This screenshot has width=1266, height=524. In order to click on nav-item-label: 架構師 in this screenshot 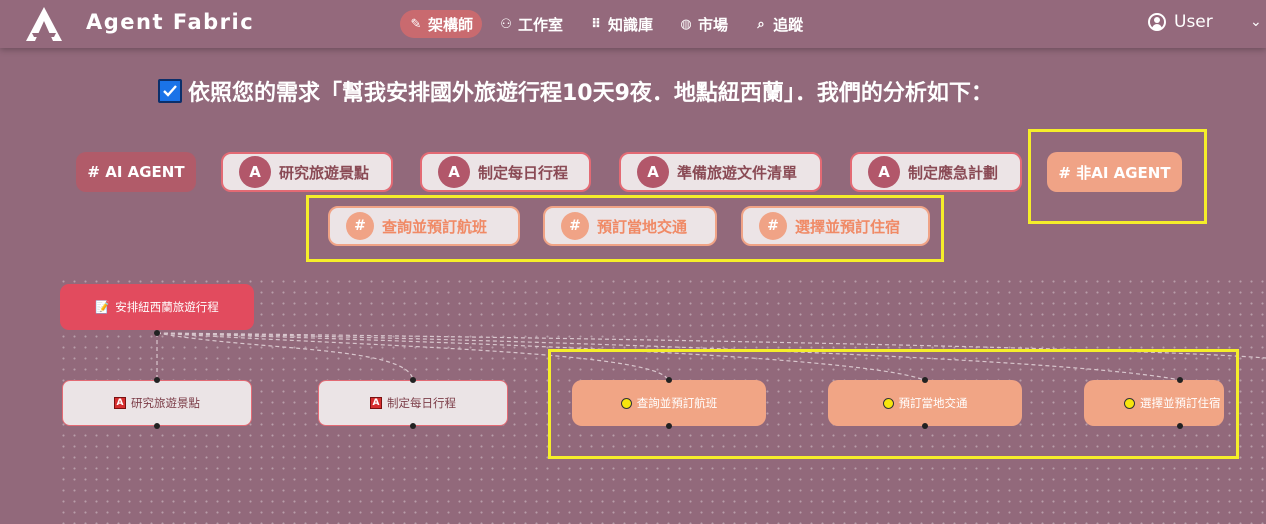, I will do `click(451, 24)`.